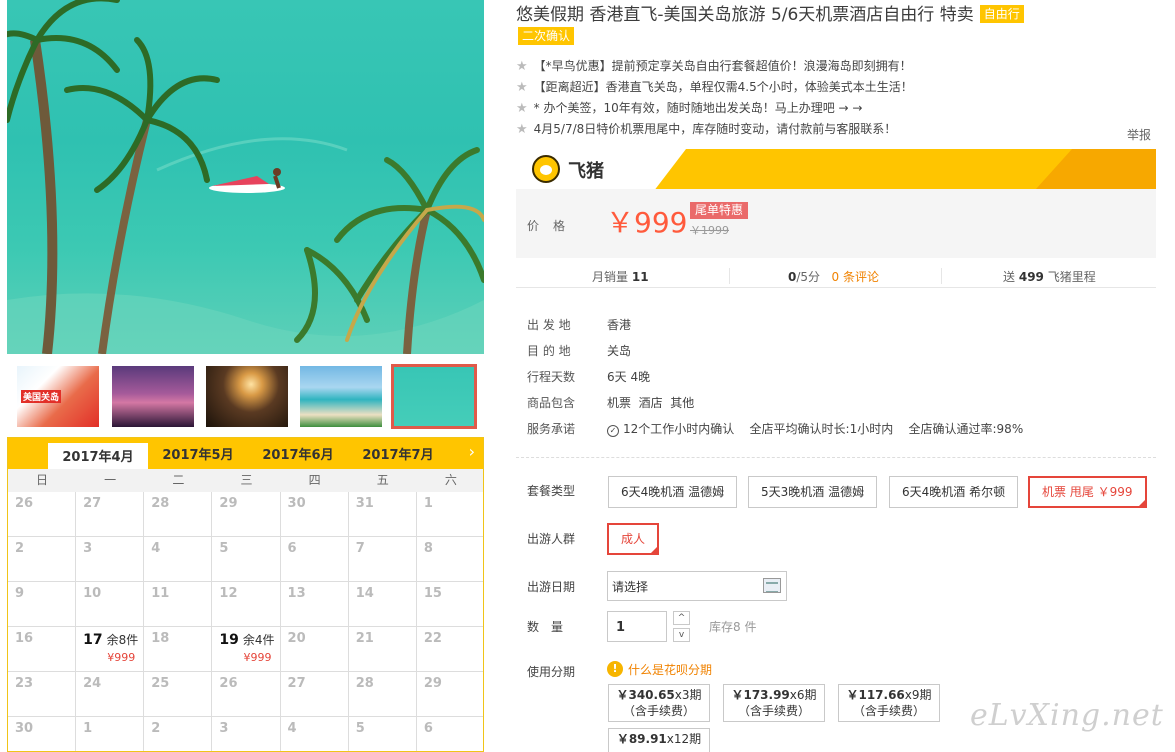 The width and height of the screenshot is (1175, 752). What do you see at coordinates (110, 649) in the screenshot?
I see `calendar-day-available: 17 余8件 ¥999` at bounding box center [110, 649].